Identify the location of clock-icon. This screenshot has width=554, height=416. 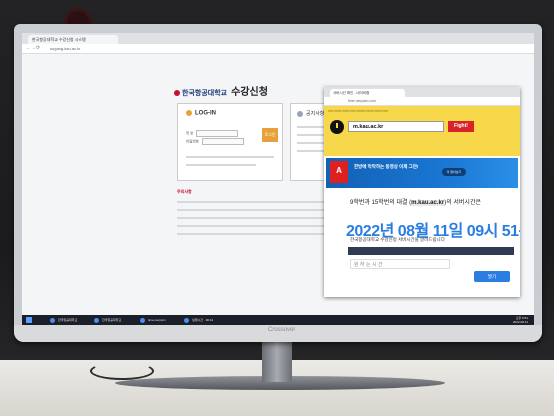
(337, 127).